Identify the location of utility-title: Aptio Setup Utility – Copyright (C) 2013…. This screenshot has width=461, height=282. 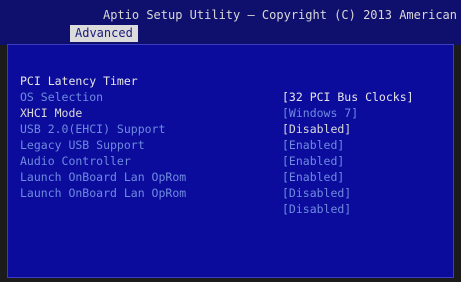
(279, 15).